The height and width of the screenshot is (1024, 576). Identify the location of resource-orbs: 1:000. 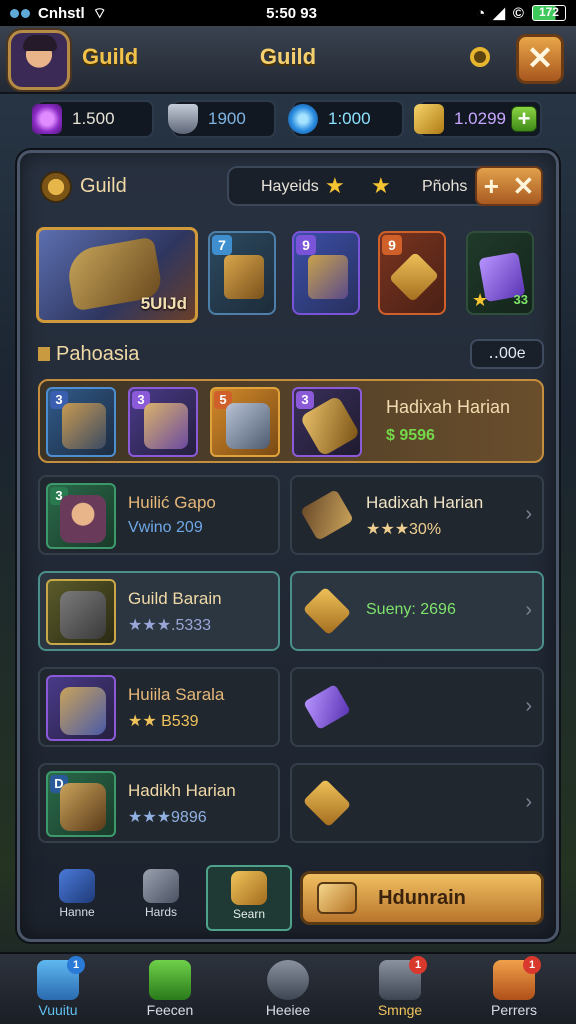
(346, 119).